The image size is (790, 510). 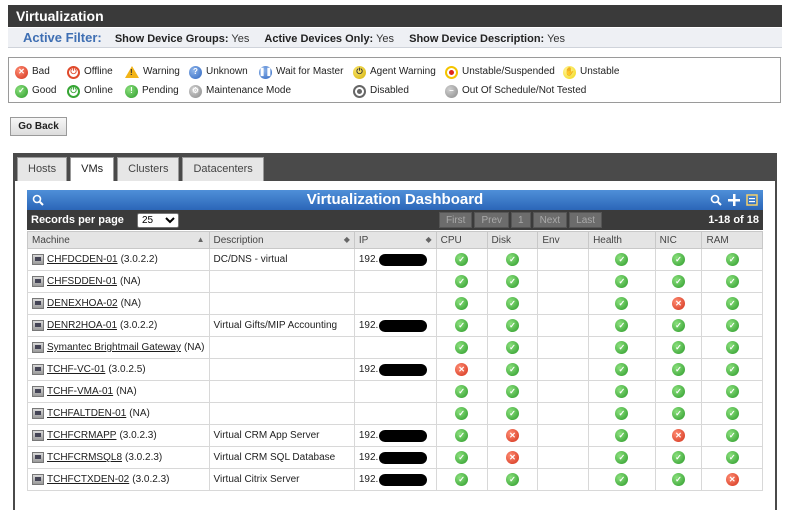 What do you see at coordinates (461, 240) in the screenshot?
I see `column-header-cpu: CPU` at bounding box center [461, 240].